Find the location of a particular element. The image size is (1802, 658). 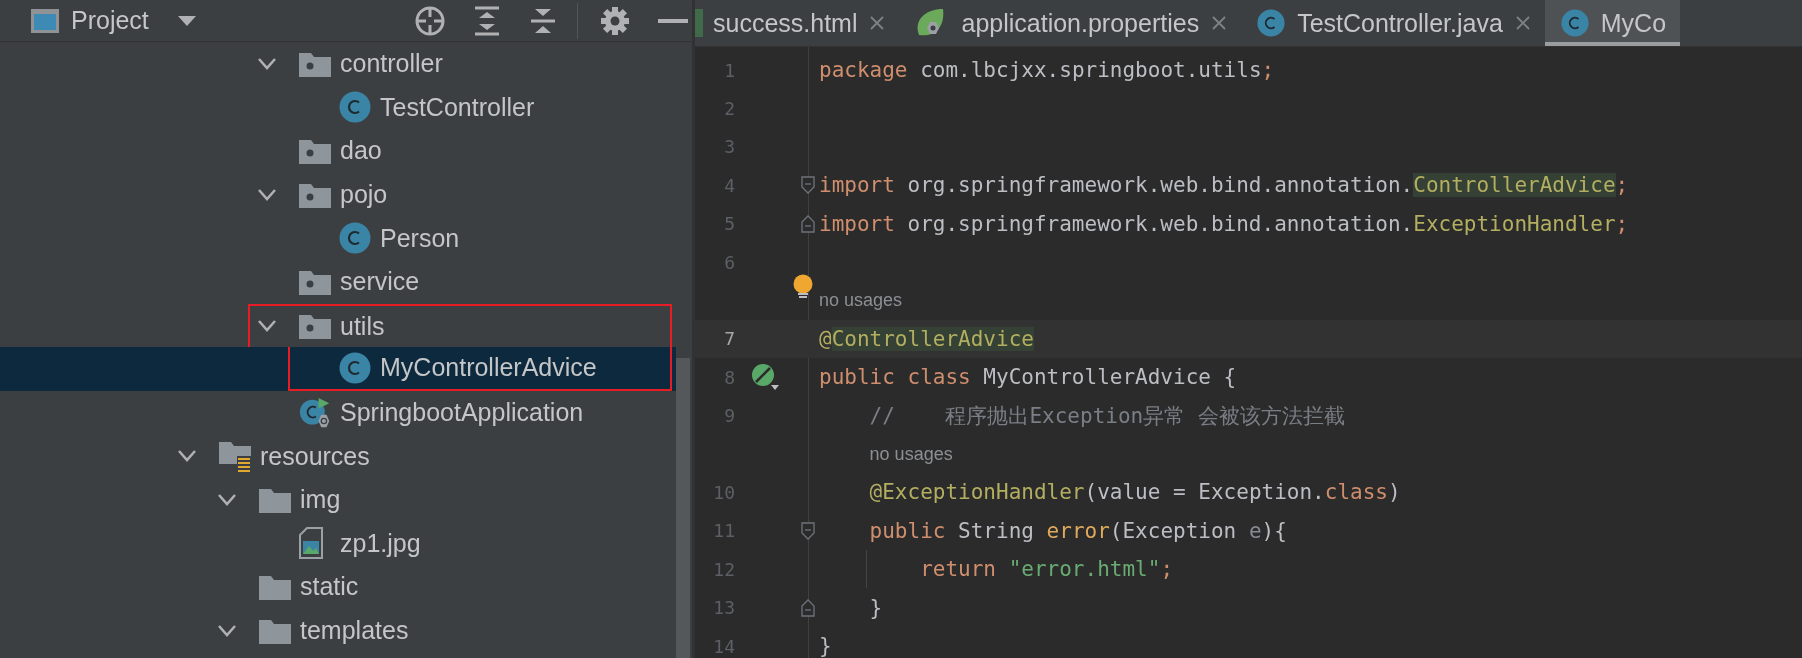

project-window-icon is located at coordinates (45, 20).